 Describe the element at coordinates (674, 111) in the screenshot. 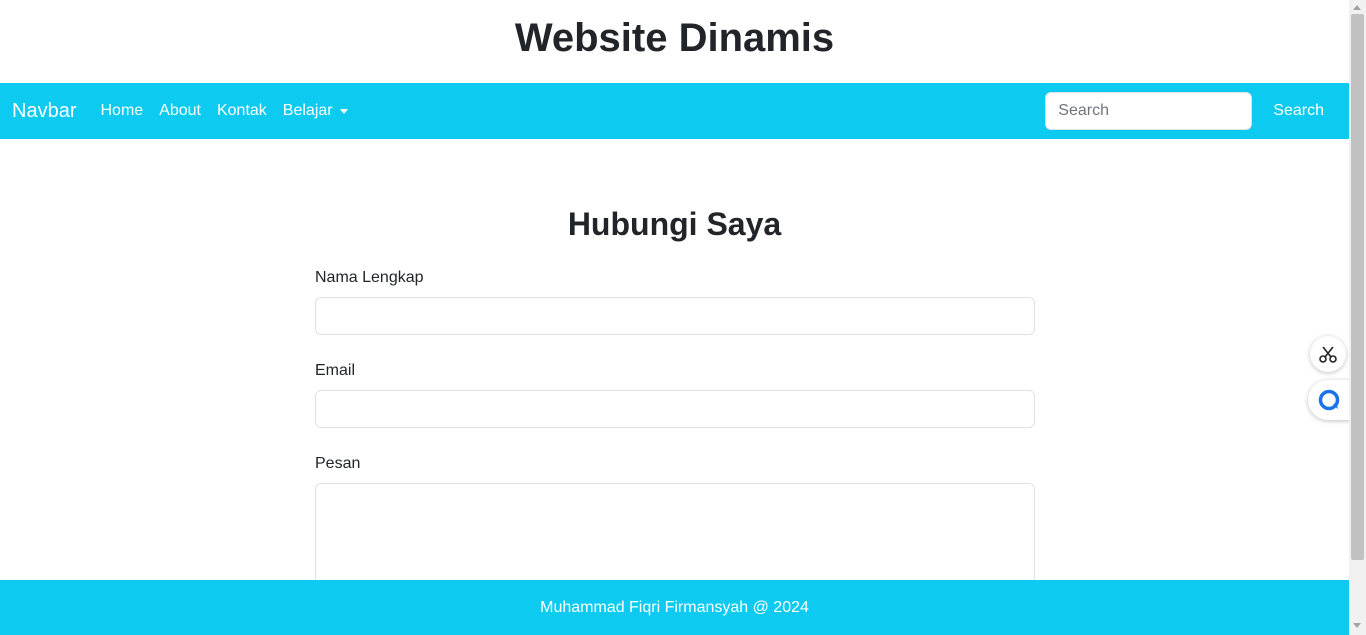

I see `navbar: Navbar Home About Kontak Belajar Search` at that location.